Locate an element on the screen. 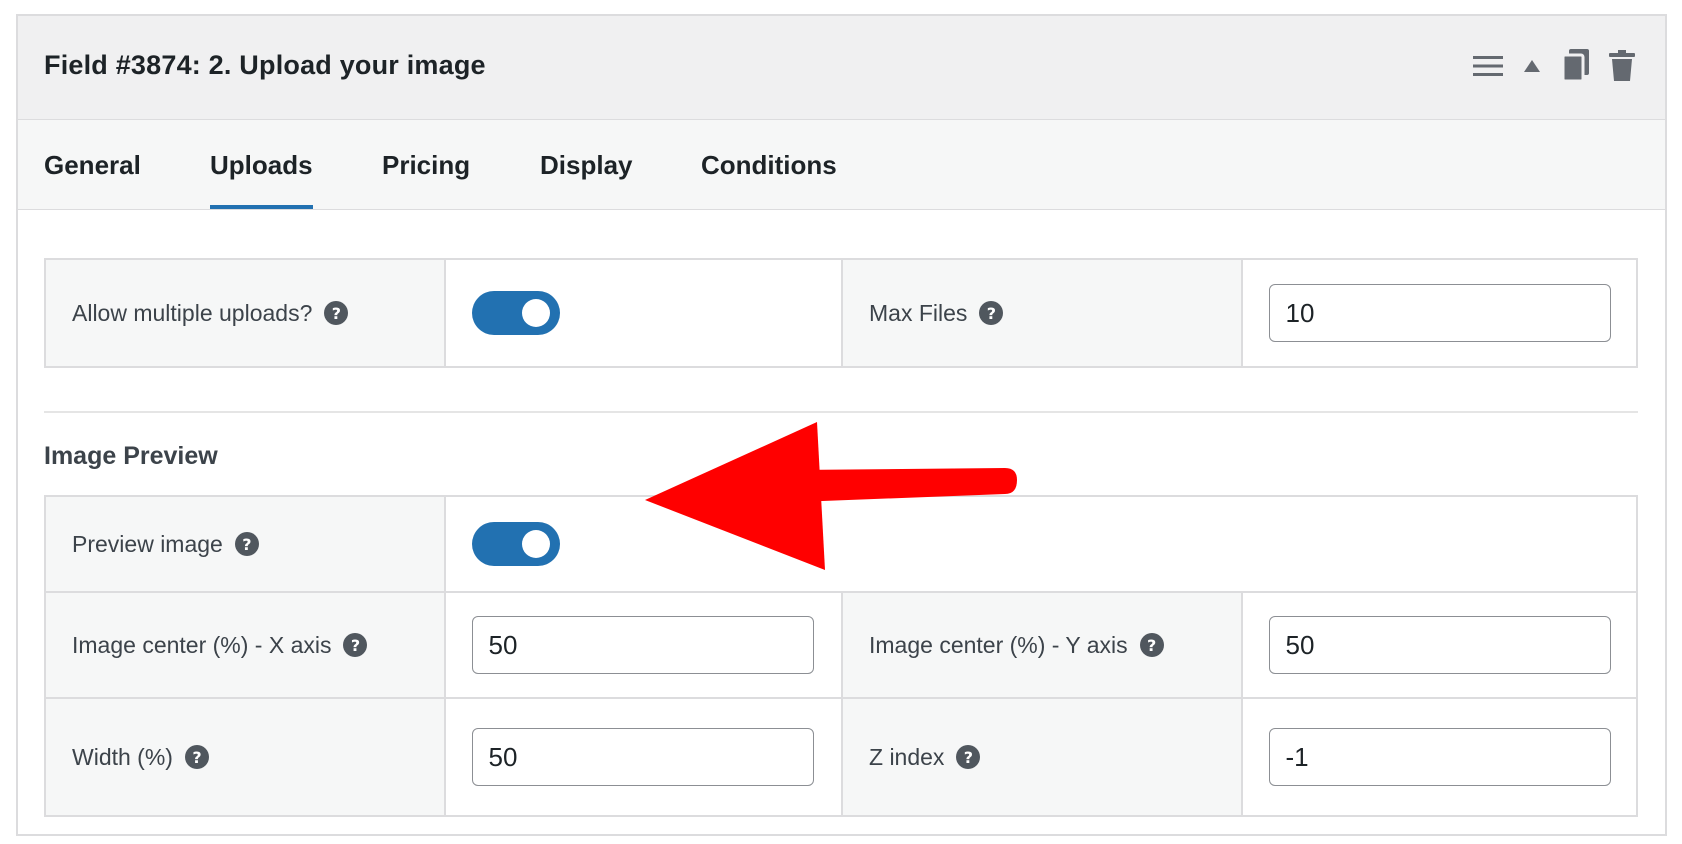  center-y-label-cell: Image center (%) - Y axis ? is located at coordinates (1043, 645).